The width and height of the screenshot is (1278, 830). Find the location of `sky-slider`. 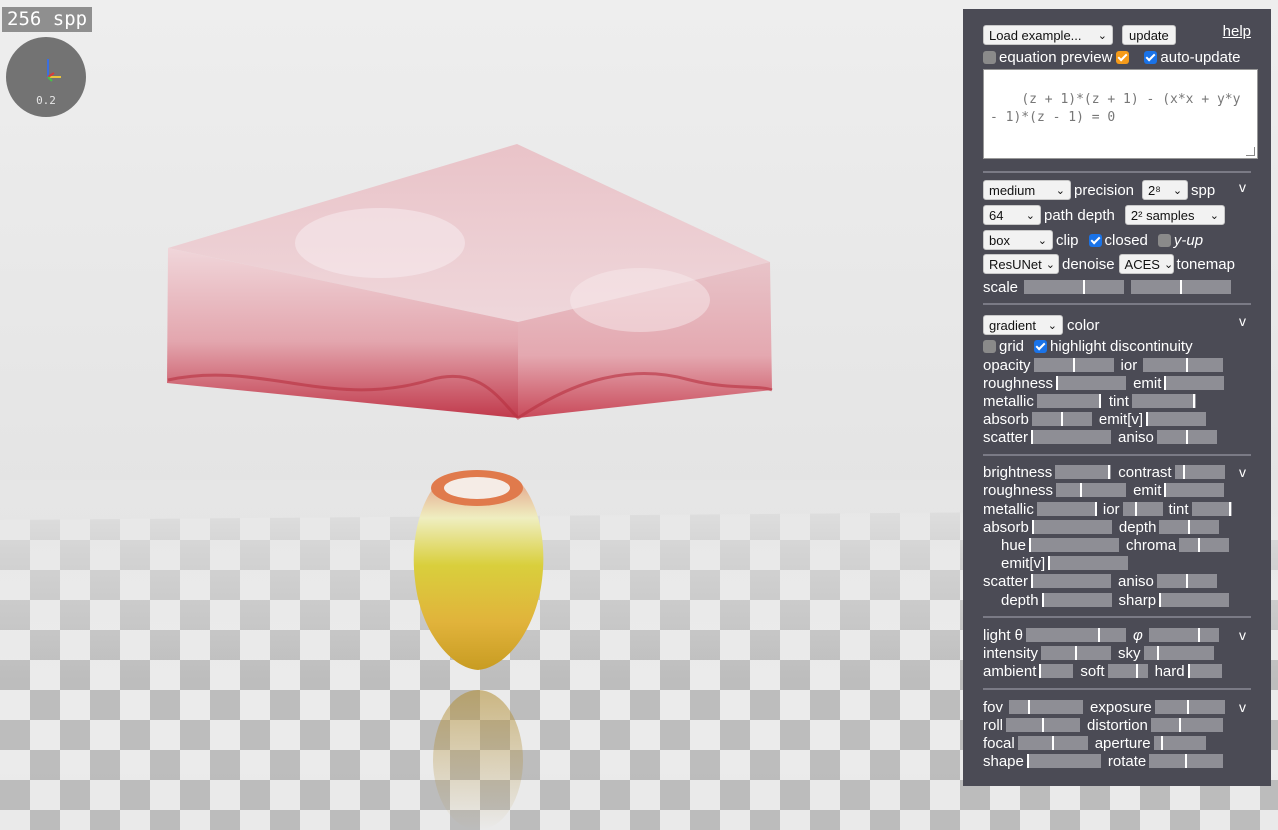

sky-slider is located at coordinates (1178, 653).